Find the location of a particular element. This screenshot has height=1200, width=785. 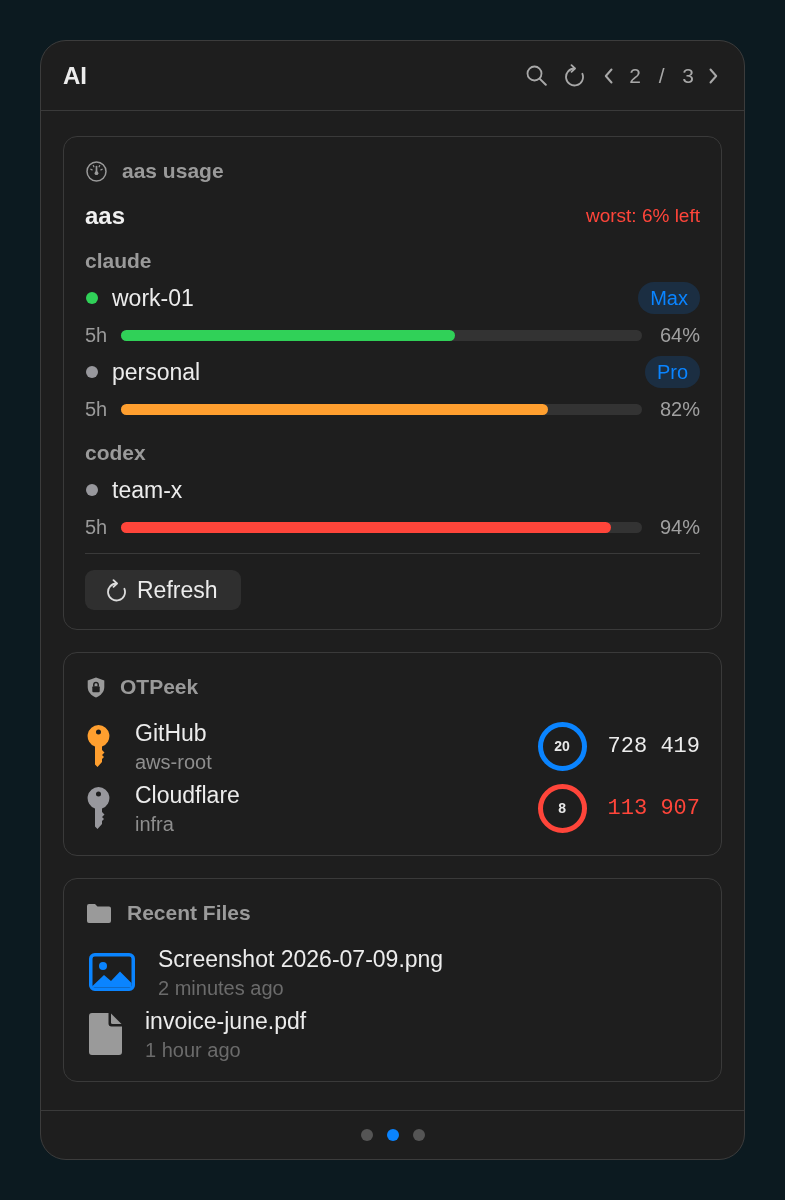

shield-lock-icon is located at coordinates (96, 687).